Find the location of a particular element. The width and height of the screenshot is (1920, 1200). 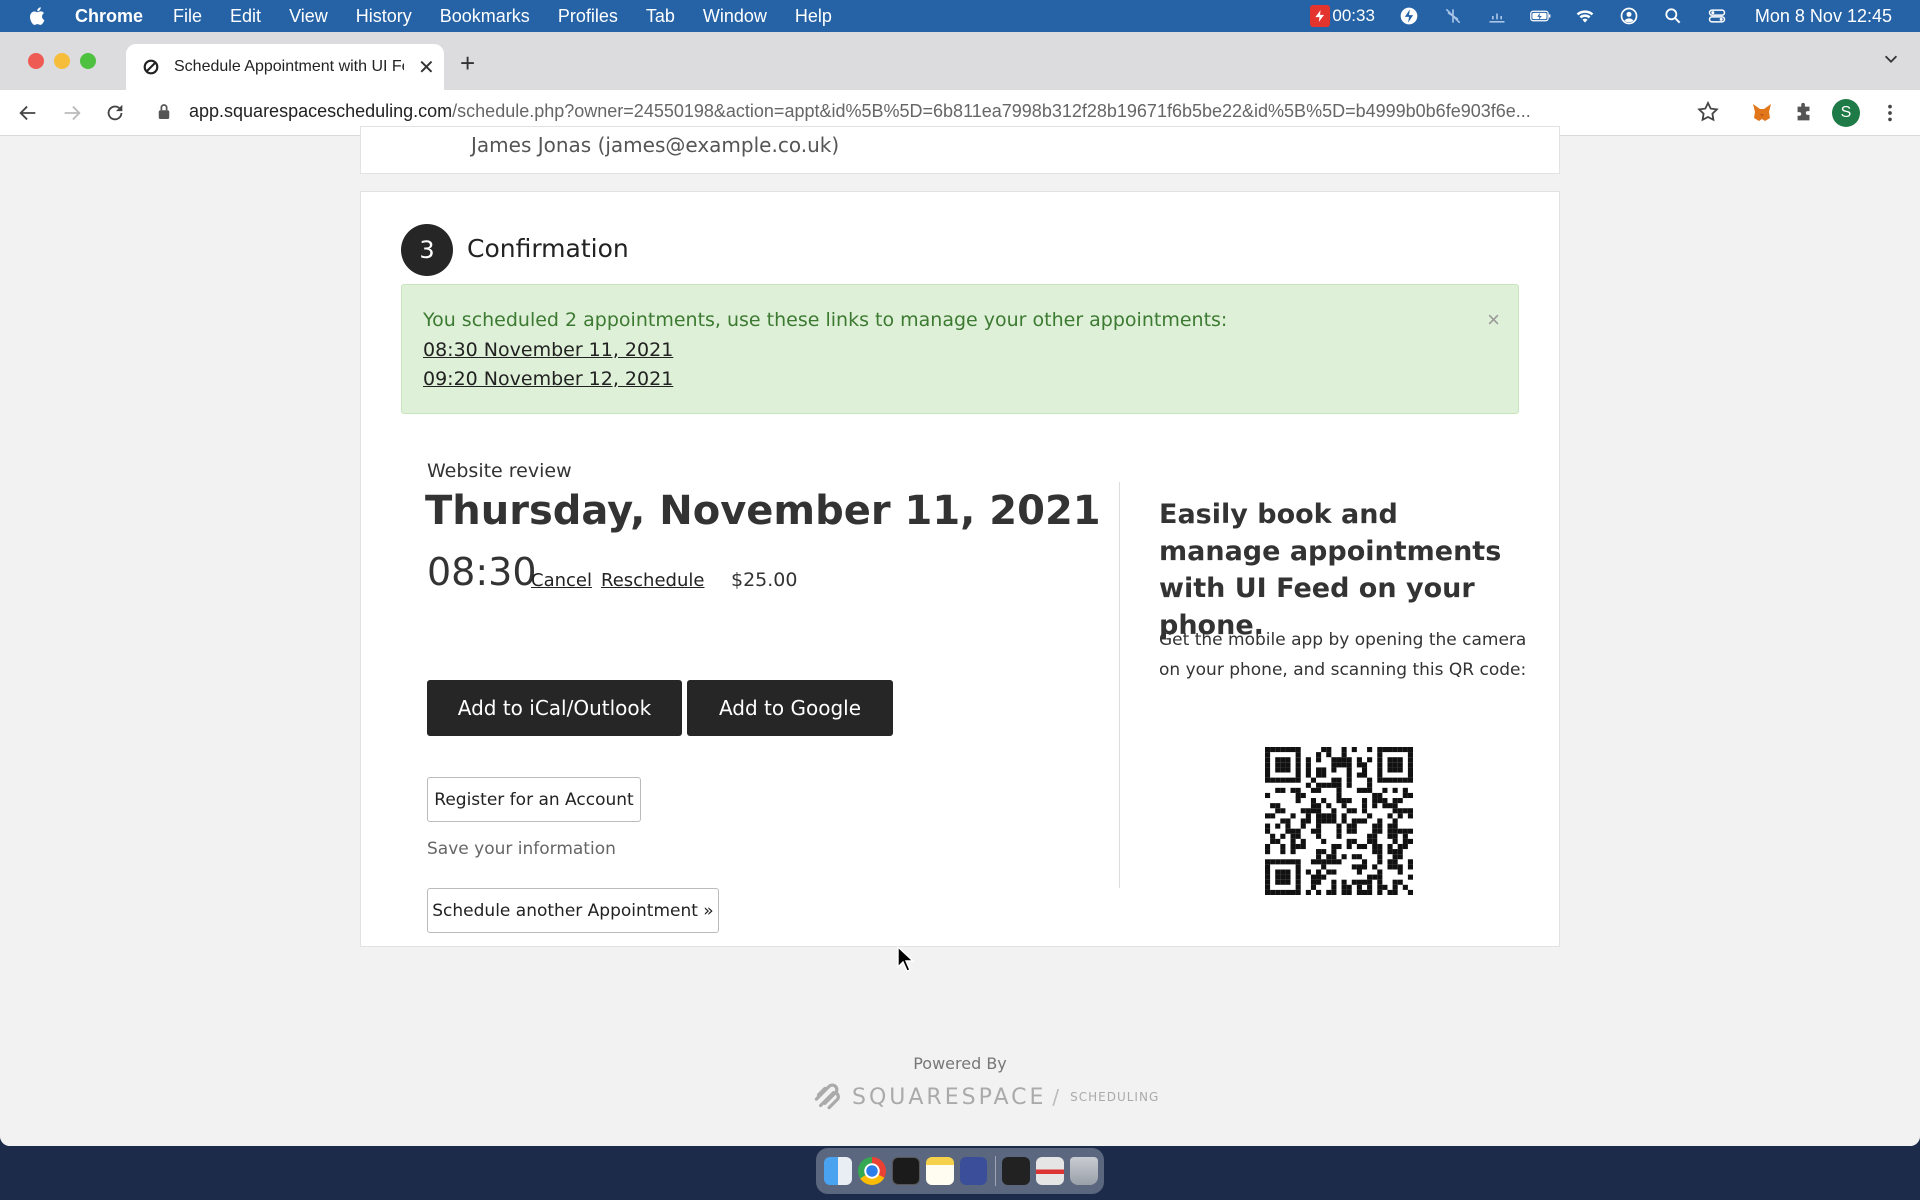

notes-icon is located at coordinates (939, 1171).